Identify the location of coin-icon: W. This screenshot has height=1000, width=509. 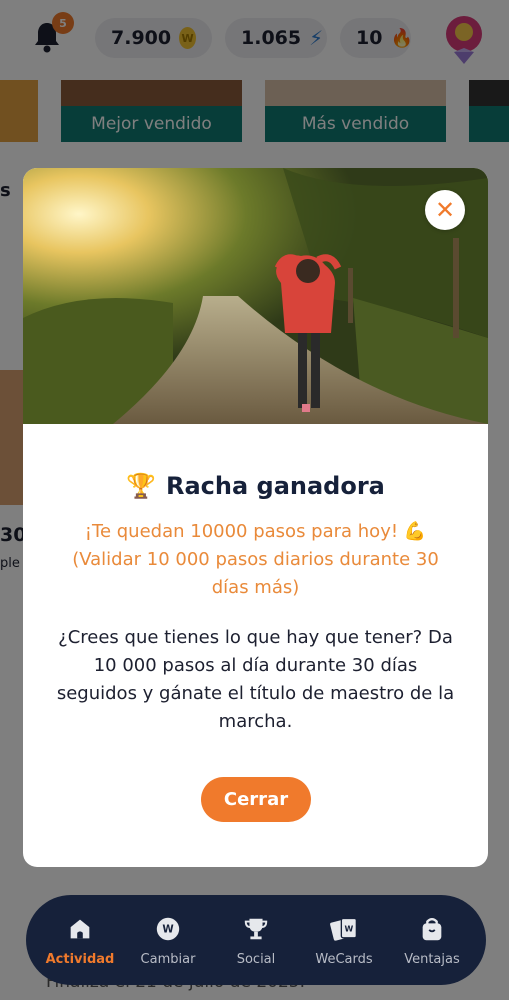
(168, 929).